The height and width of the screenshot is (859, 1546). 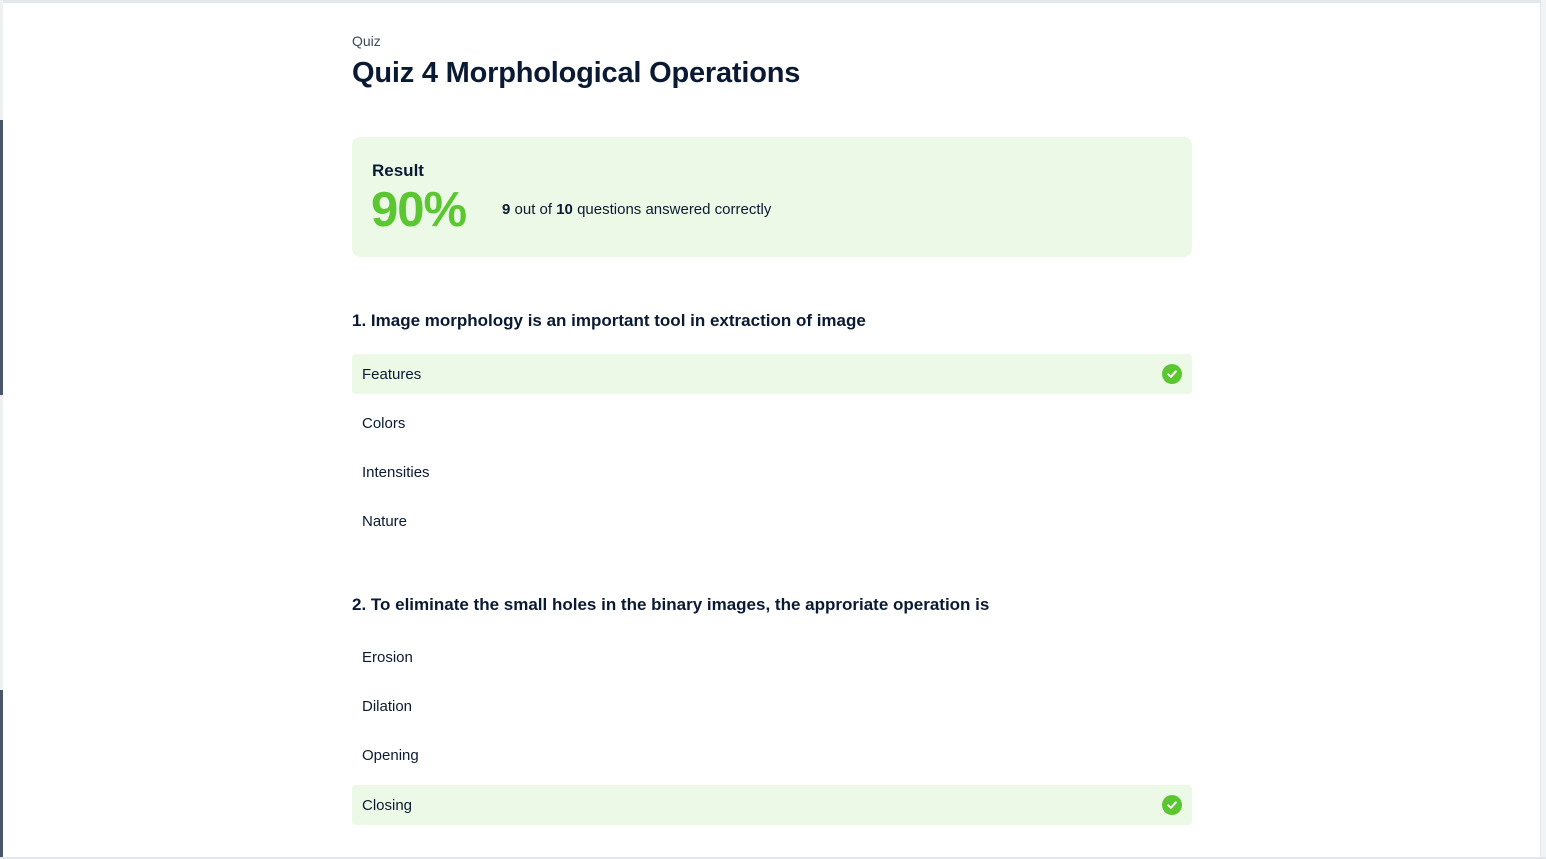 What do you see at coordinates (772, 755) in the screenshot?
I see `question-2-option-opening: Opening` at bounding box center [772, 755].